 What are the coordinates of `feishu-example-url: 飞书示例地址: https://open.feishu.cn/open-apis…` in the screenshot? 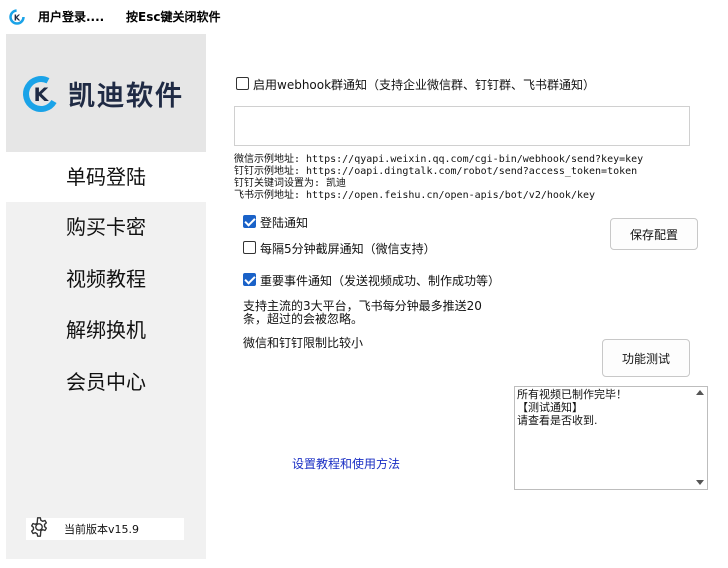 It's located at (415, 195).